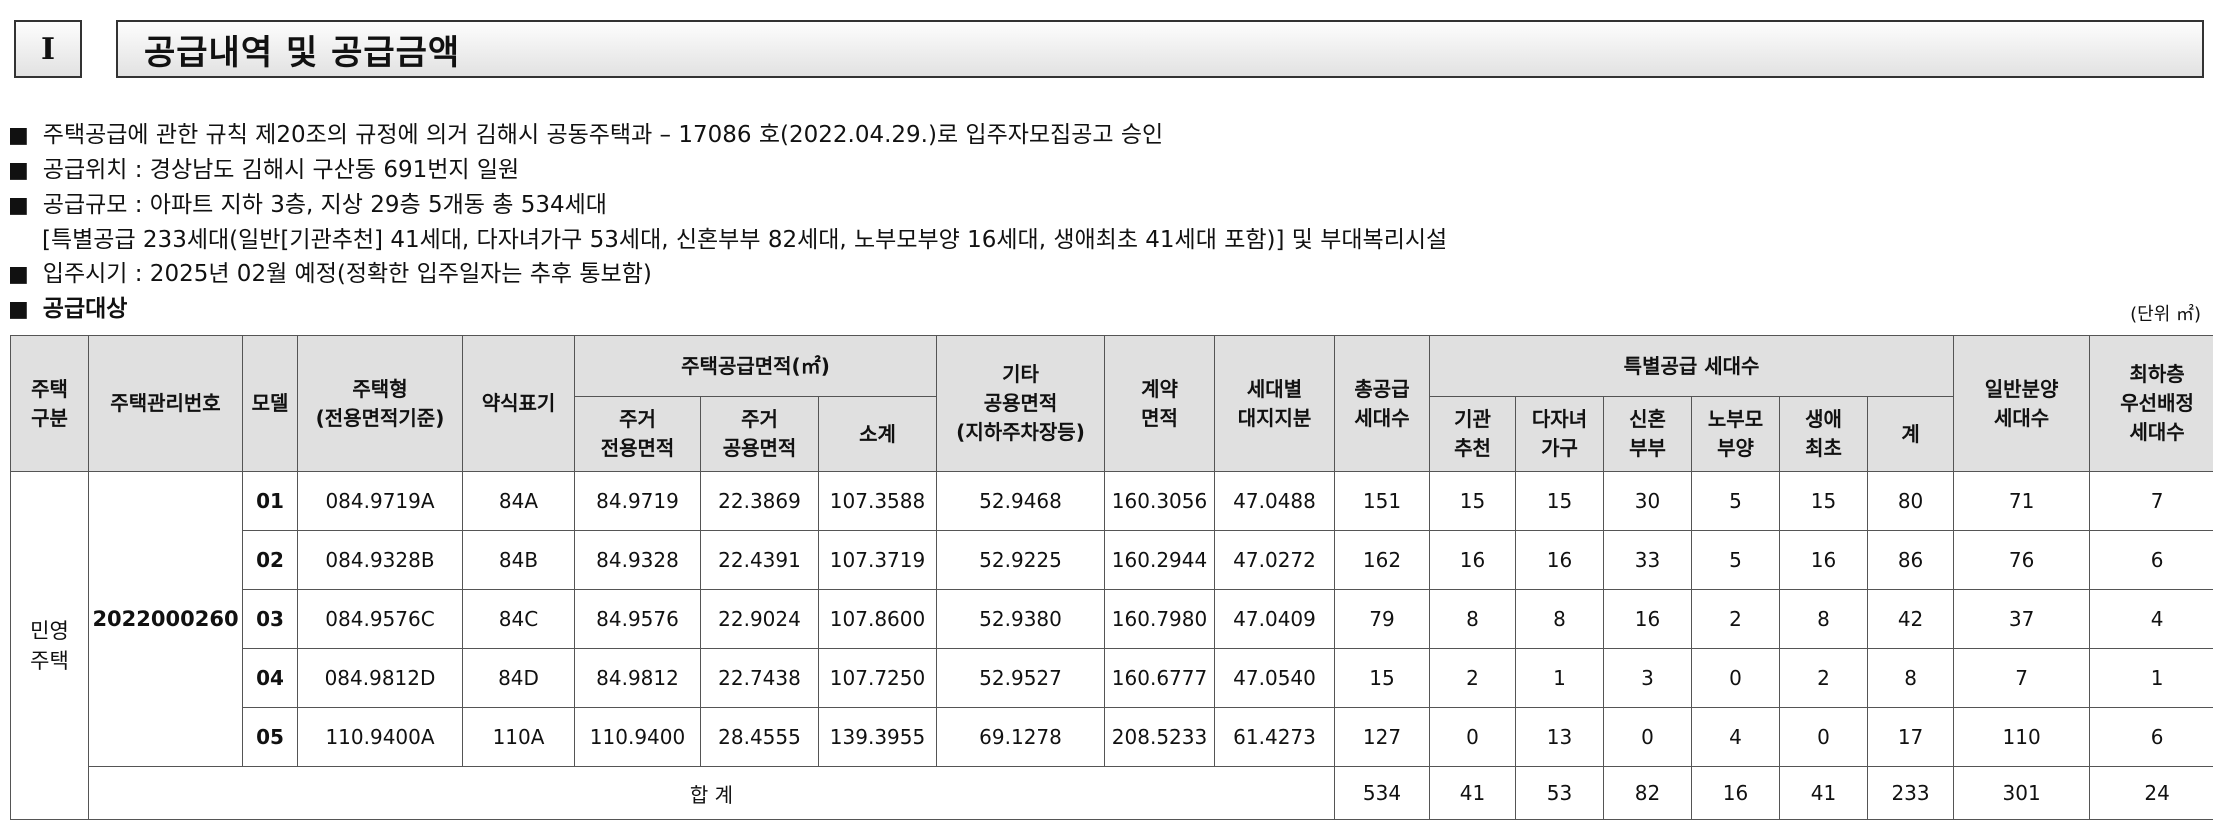  Describe the element at coordinates (518, 403) in the screenshot. I see `header-short: 약식표기` at that location.